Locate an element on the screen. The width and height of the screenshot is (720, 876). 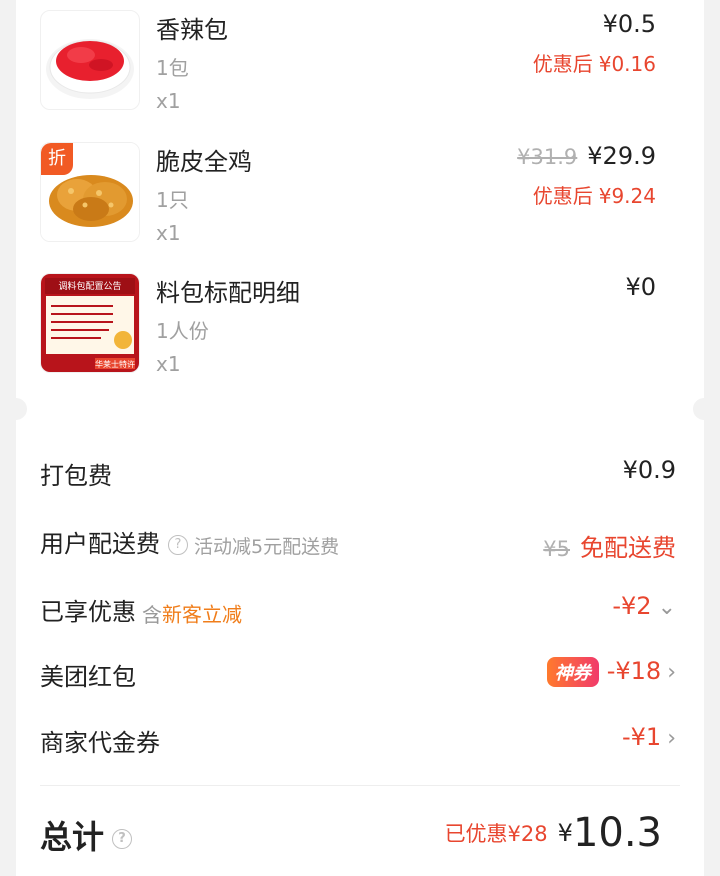
discount-row: 已享优惠 含新客立减 -¥2 ⌄ is located at coordinates (358, 608).